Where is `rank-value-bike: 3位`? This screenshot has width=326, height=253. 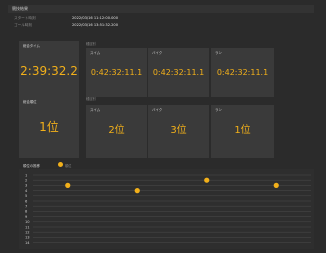
rank-value-bike: 3位 is located at coordinates (178, 130).